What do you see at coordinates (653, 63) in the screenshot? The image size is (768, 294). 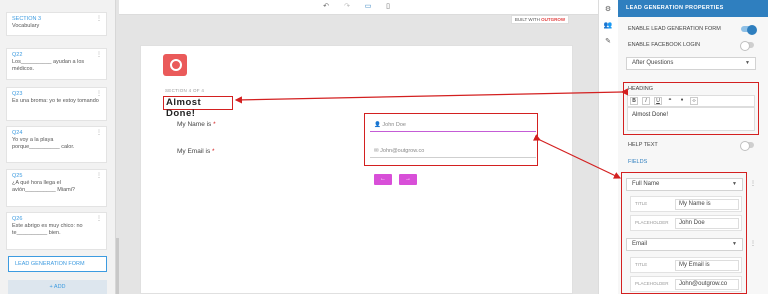 I see `position-value: After Questions` at bounding box center [653, 63].